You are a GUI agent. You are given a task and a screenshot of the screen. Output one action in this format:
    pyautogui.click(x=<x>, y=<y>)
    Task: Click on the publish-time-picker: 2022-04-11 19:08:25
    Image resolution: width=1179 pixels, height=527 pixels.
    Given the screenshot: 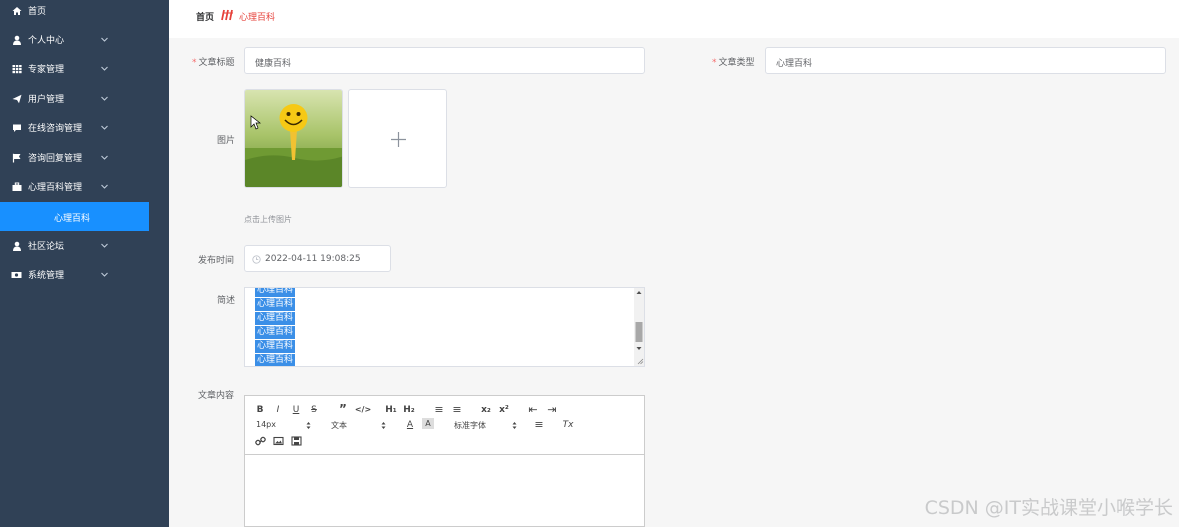 What is the action you would take?
    pyautogui.click(x=317, y=258)
    